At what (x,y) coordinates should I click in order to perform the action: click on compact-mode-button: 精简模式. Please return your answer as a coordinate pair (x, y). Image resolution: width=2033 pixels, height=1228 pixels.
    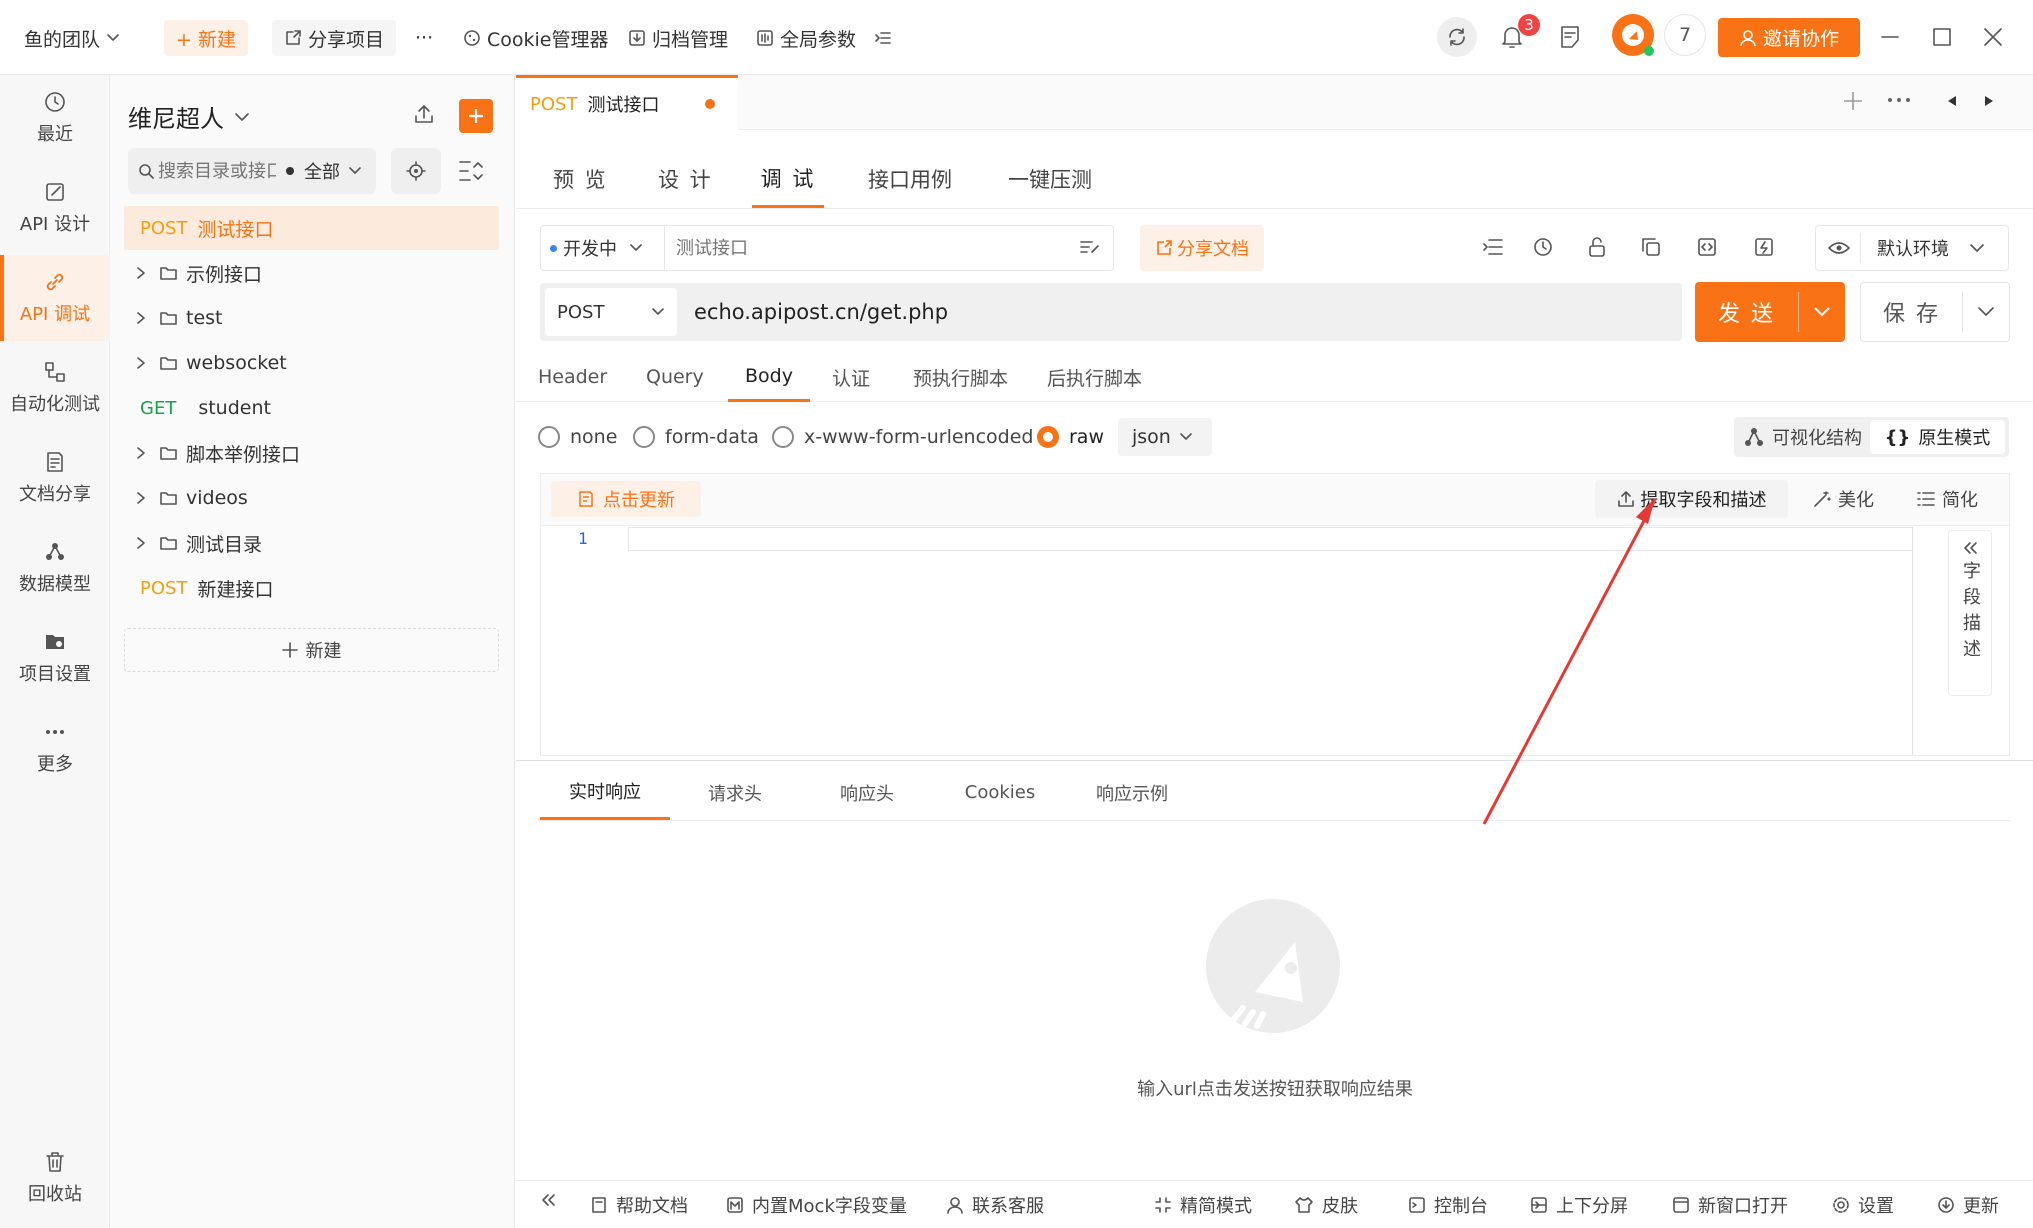
    Looking at the image, I should click on (1203, 1205).